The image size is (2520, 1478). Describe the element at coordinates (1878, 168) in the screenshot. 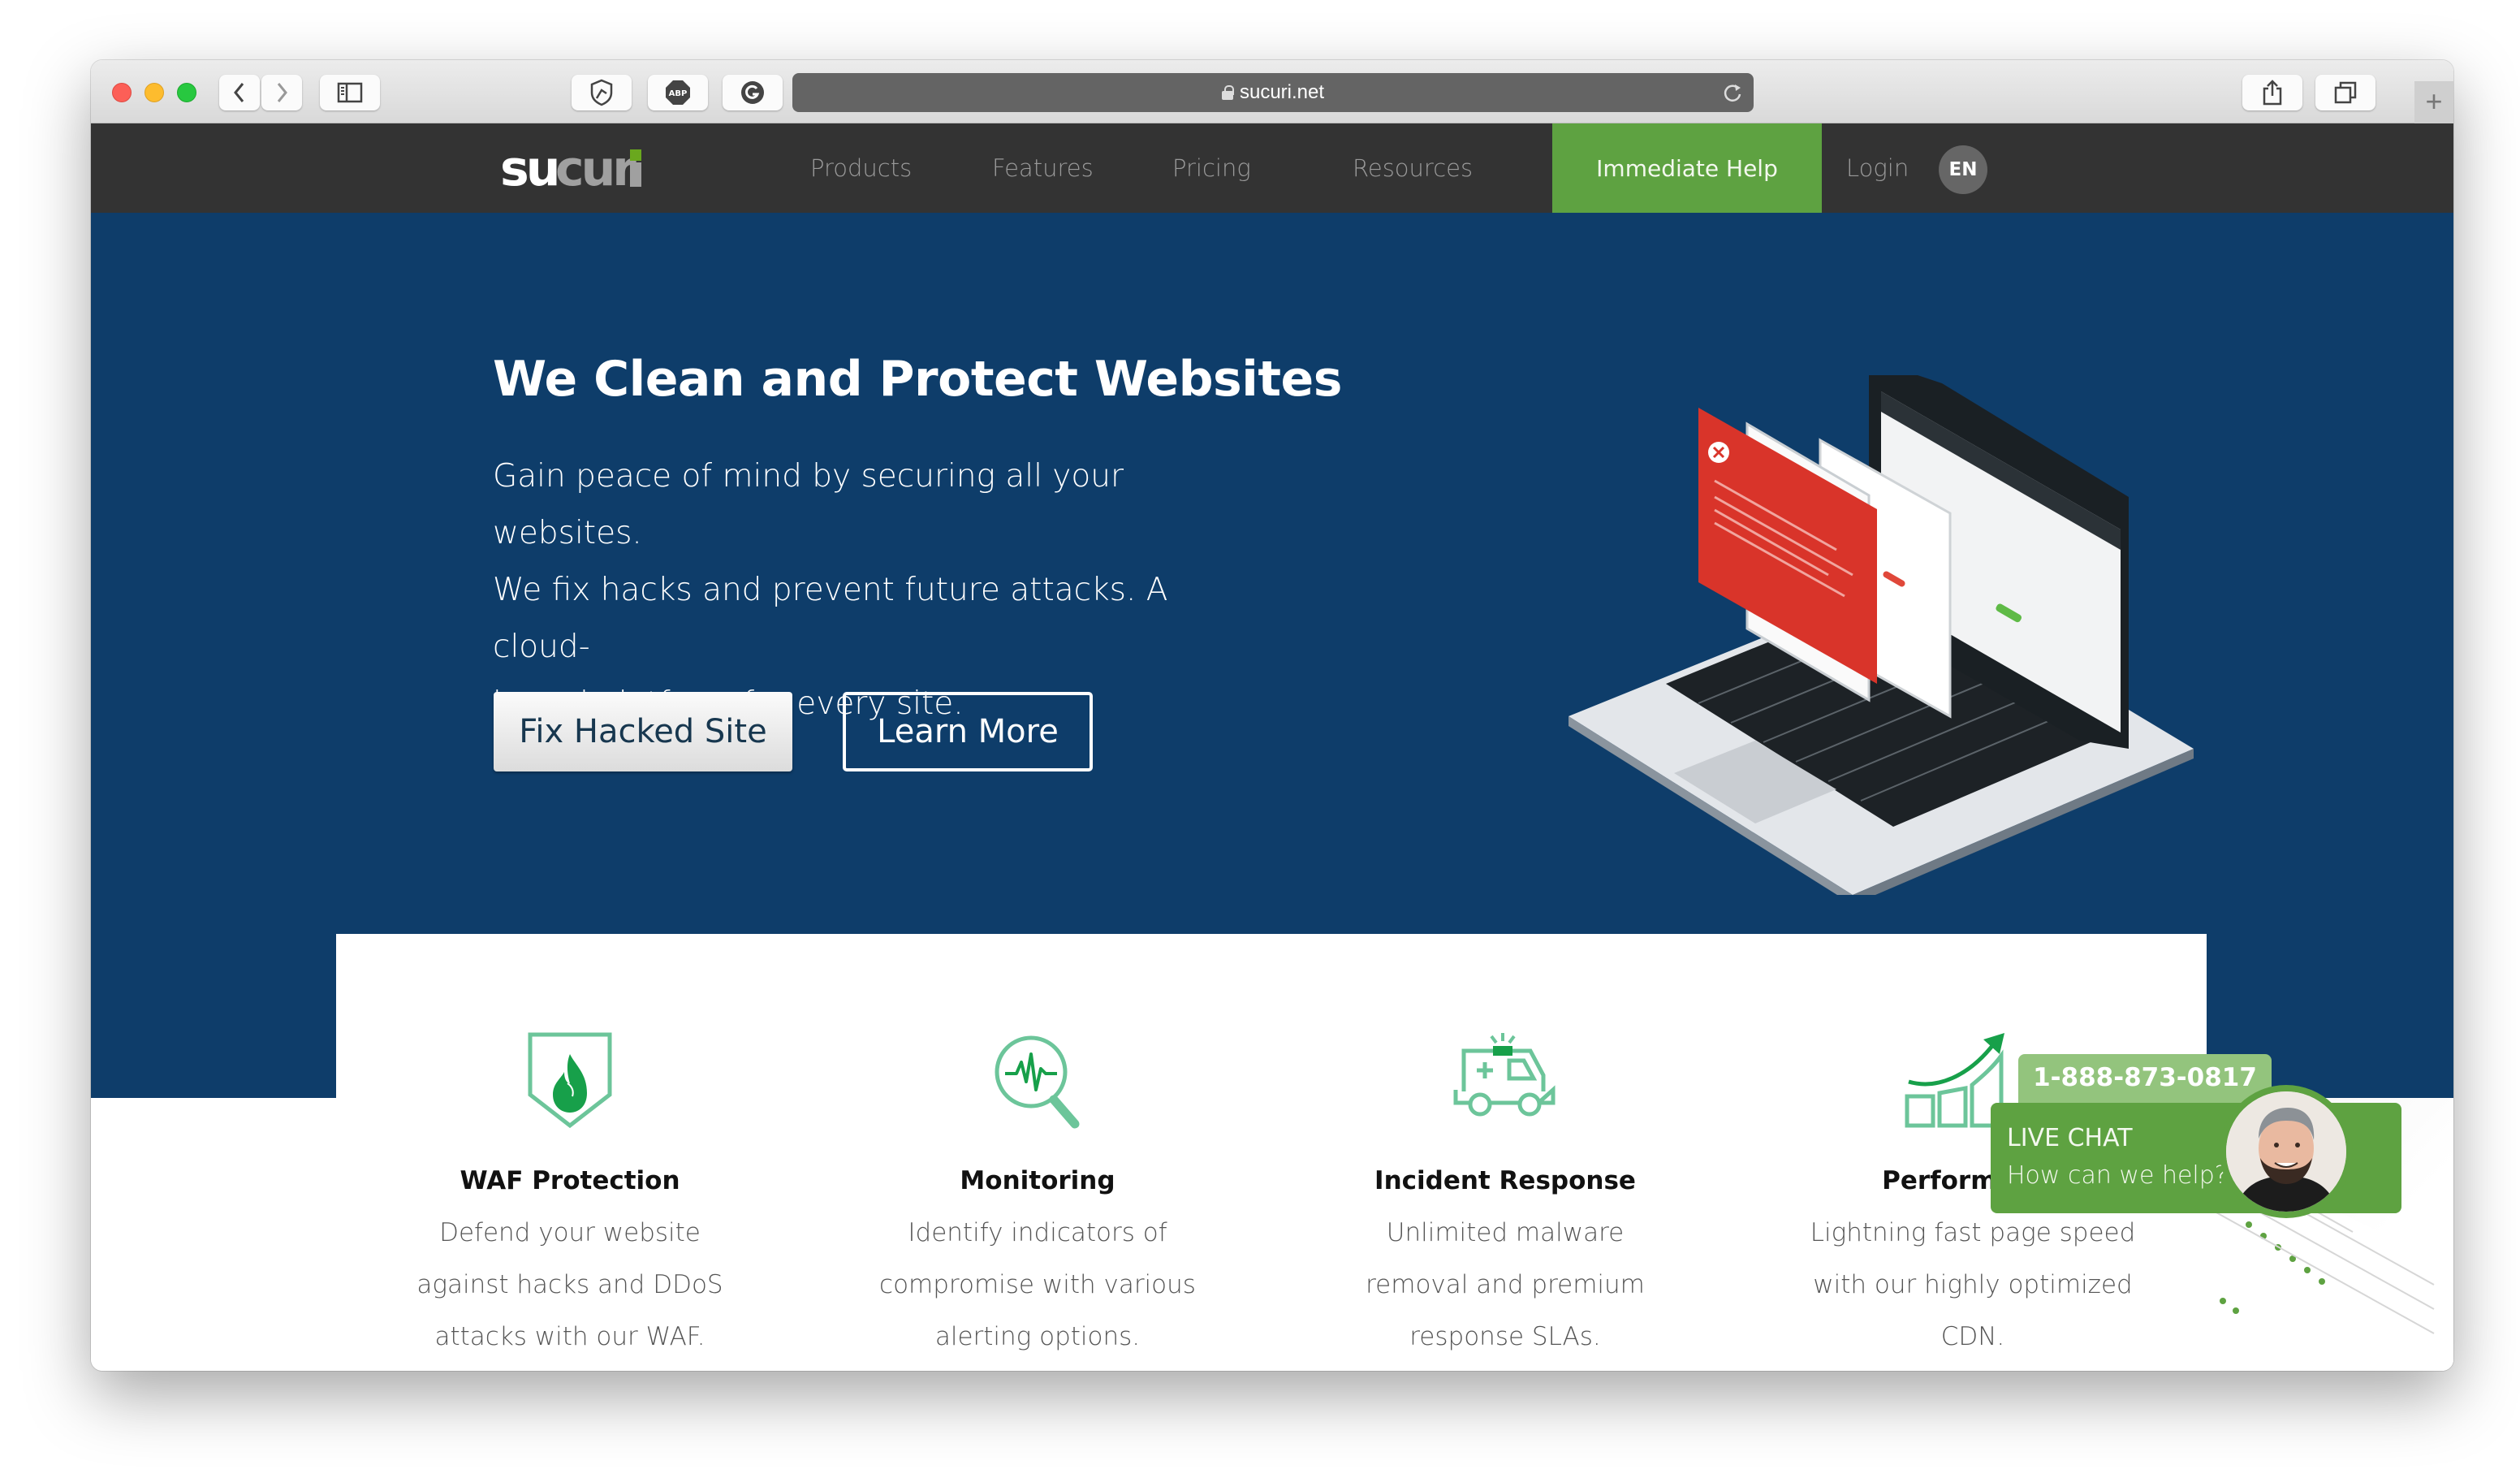

I see `nav-login: Login` at that location.